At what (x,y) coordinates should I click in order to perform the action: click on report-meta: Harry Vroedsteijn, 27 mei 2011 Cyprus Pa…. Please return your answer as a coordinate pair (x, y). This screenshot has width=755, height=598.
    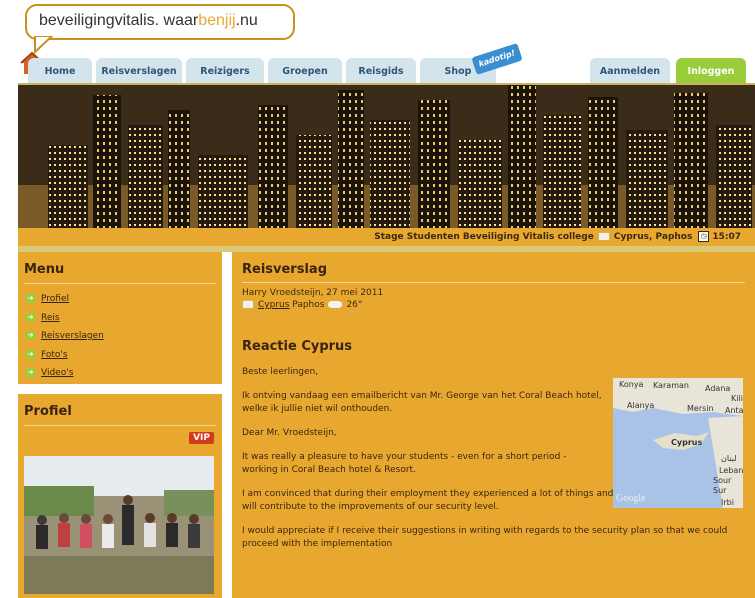
    Looking at the image, I should click on (493, 299).